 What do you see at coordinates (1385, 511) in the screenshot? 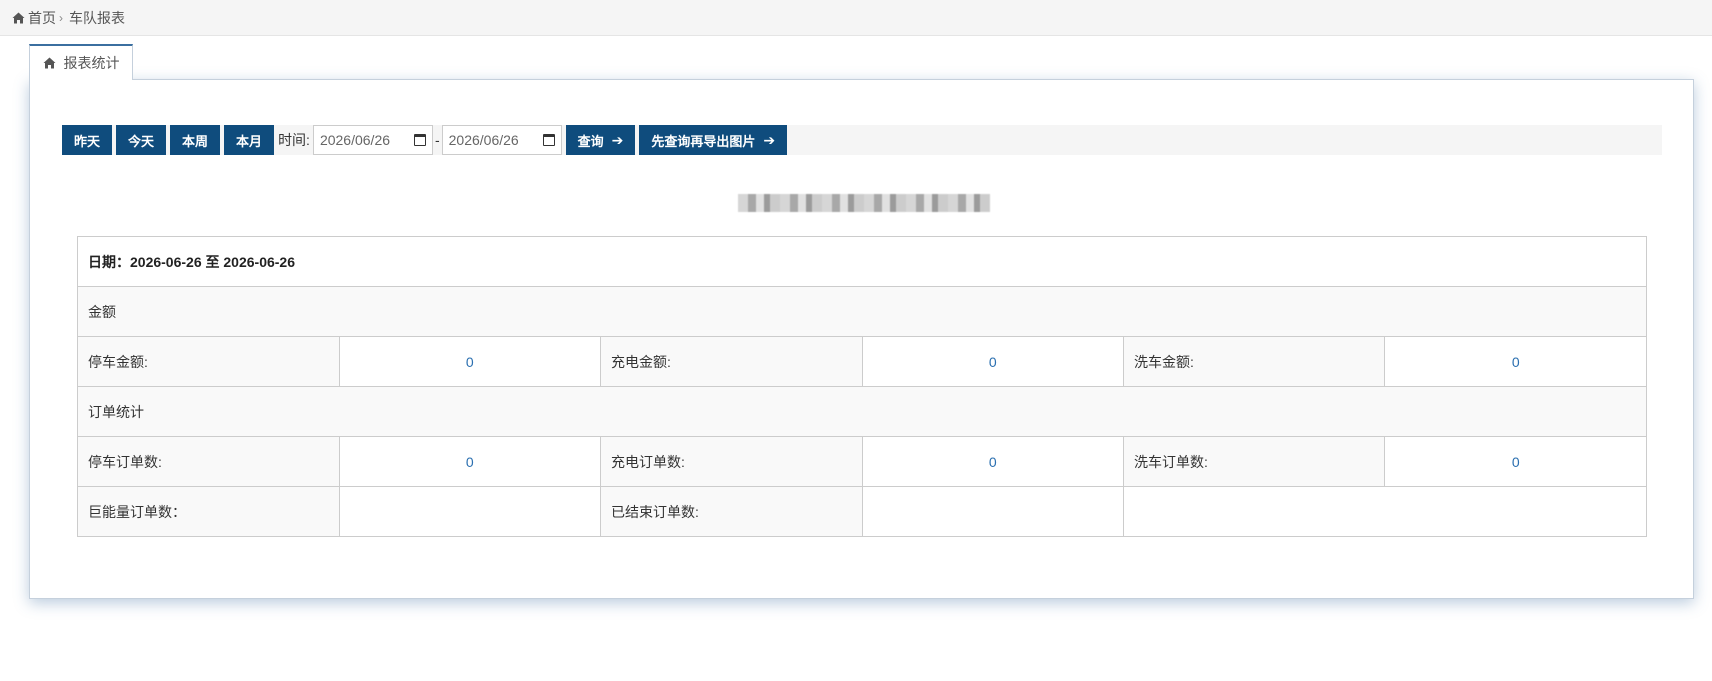
I see `empty-cell` at bounding box center [1385, 511].